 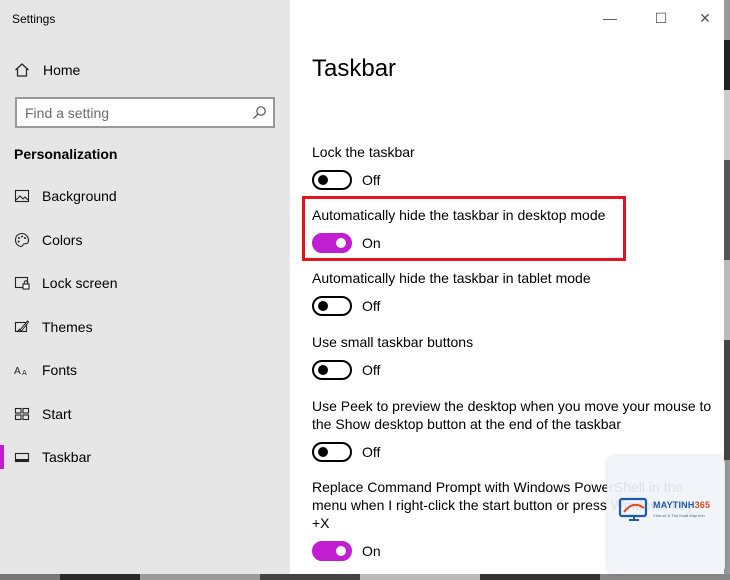 What do you see at coordinates (145, 240) in the screenshot?
I see `sidebar-item-colors: Colors` at bounding box center [145, 240].